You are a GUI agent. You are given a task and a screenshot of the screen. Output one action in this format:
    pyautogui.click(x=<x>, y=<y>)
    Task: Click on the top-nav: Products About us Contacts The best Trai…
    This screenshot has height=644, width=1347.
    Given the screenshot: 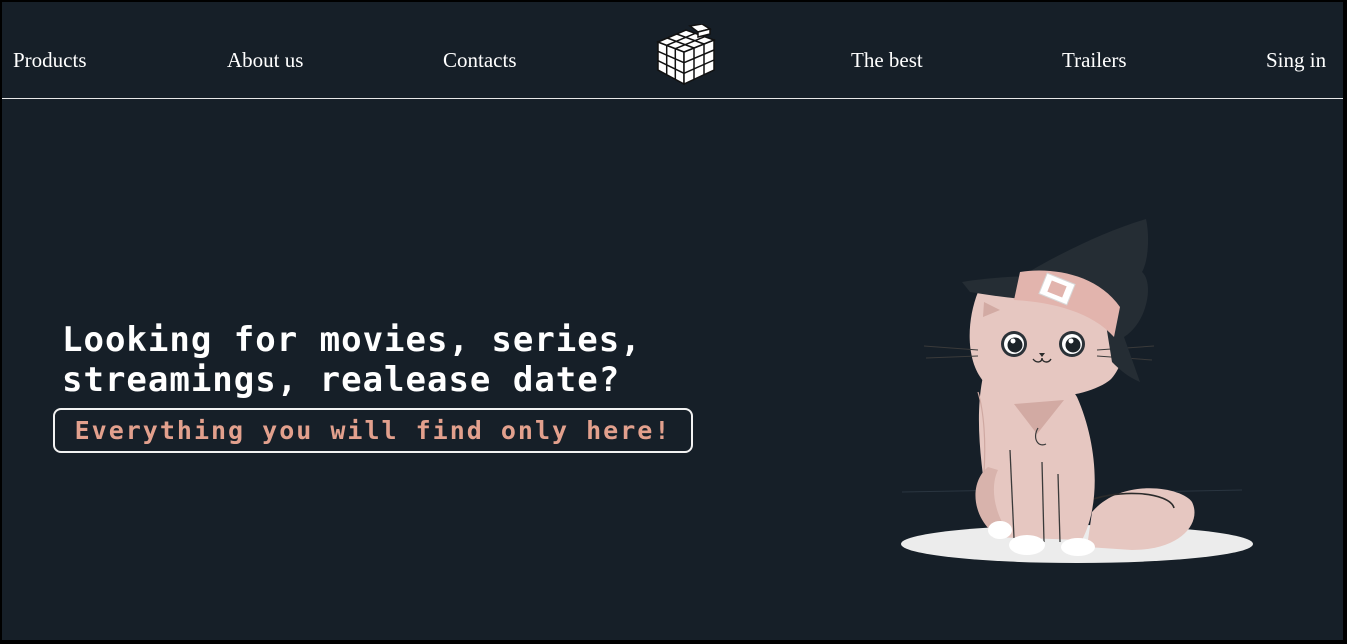 What is the action you would take?
    pyautogui.click(x=672, y=50)
    